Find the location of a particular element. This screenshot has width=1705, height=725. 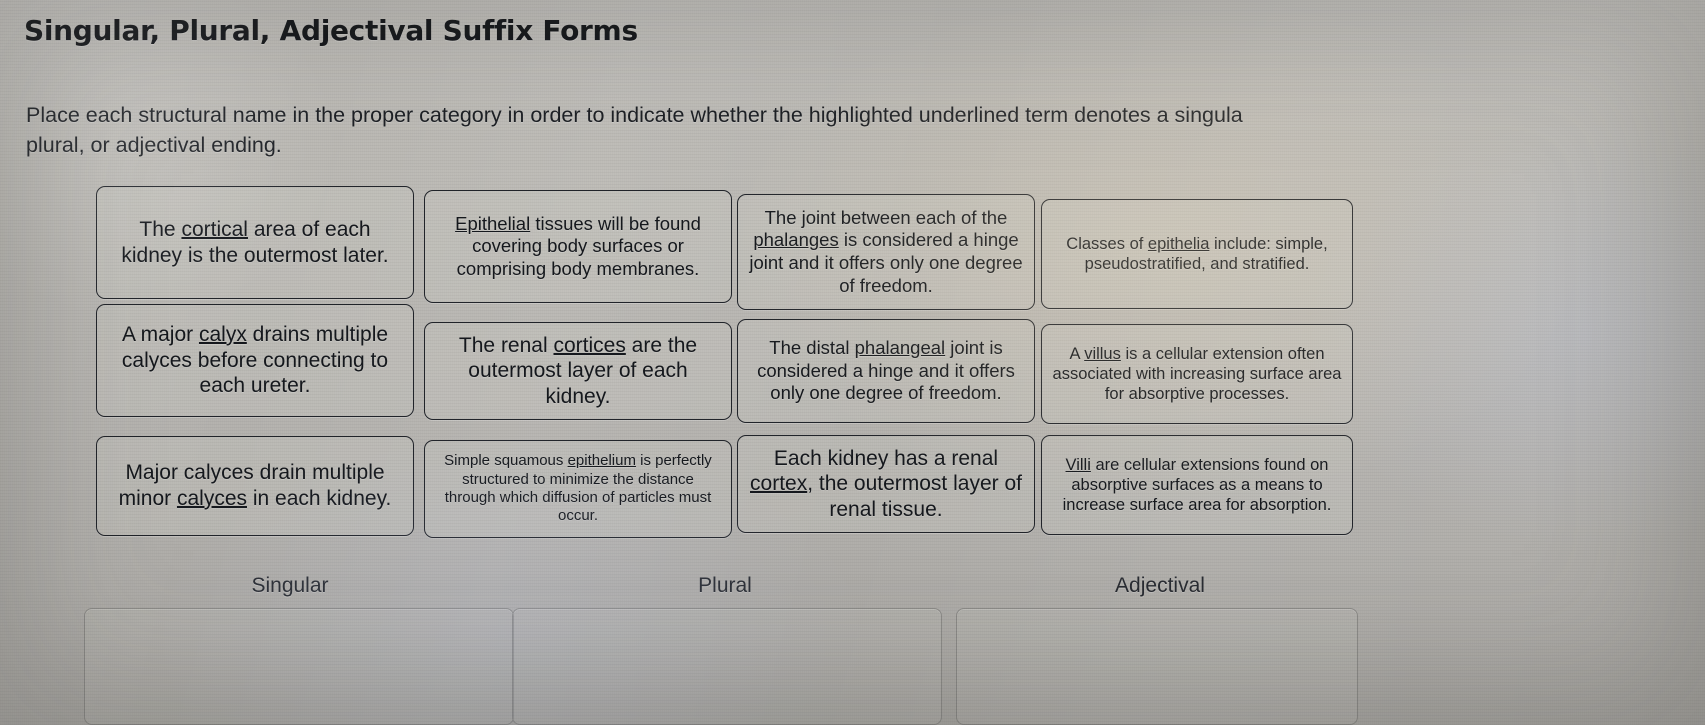

category-label-singular: Singular is located at coordinates (290, 585).